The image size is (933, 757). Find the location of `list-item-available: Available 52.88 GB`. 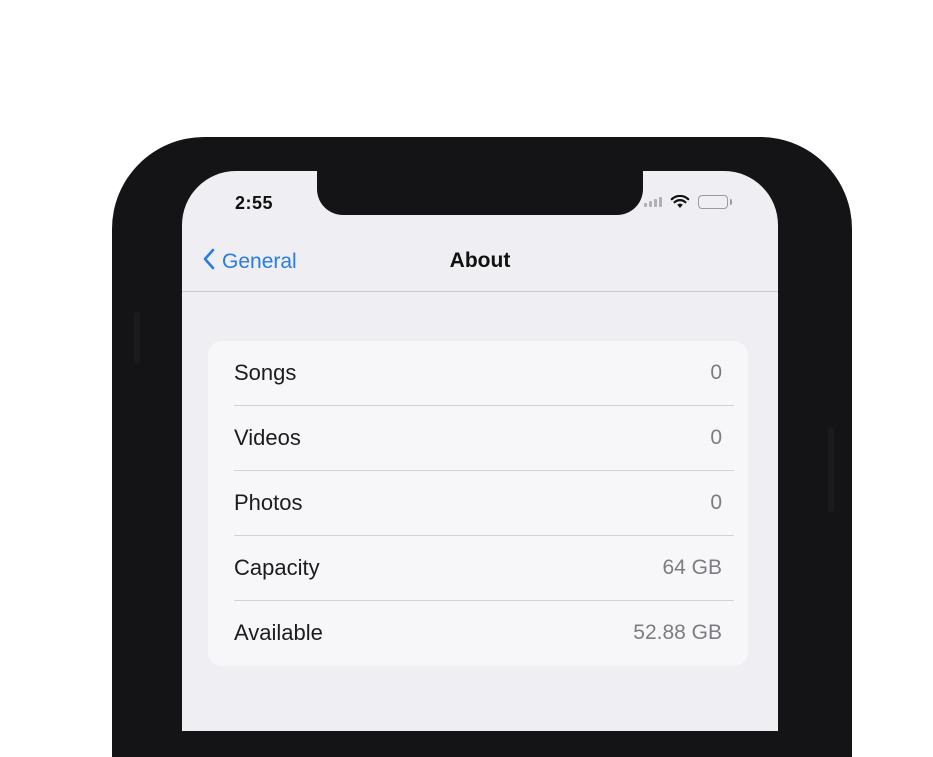

list-item-available: Available 52.88 GB is located at coordinates (478, 633).